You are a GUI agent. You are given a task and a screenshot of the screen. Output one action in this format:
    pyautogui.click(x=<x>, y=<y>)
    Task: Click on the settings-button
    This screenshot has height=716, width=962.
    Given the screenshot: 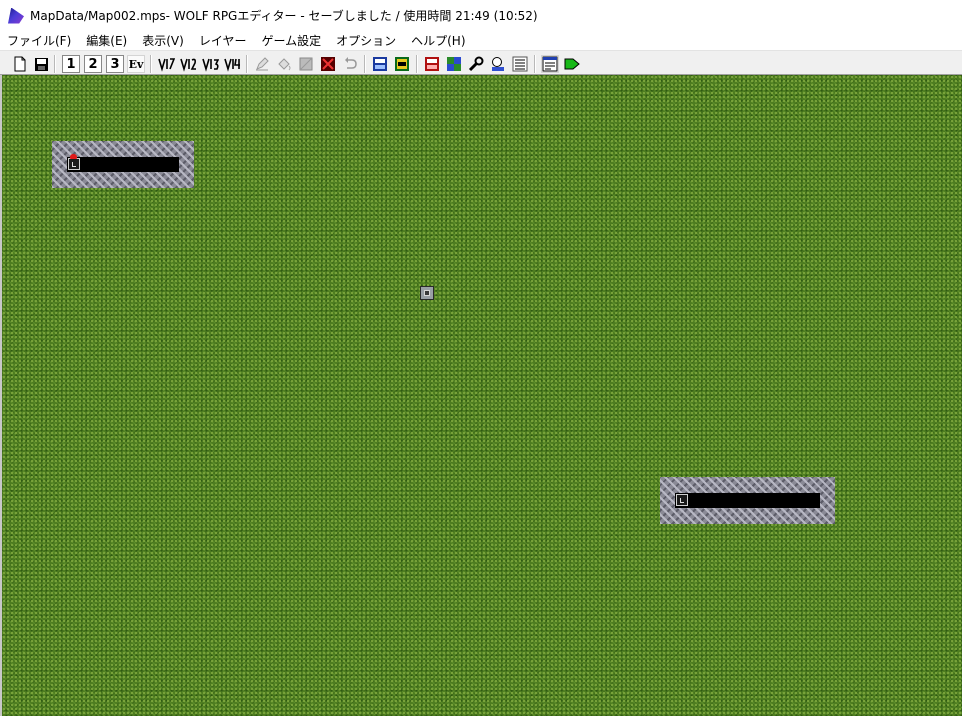 What is the action you would take?
    pyautogui.click(x=550, y=64)
    